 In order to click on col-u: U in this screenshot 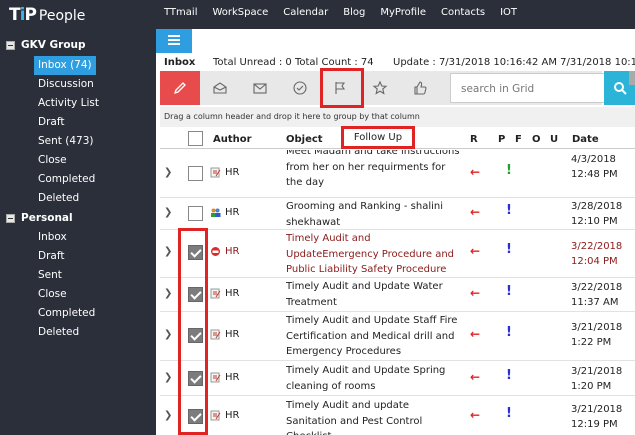, I will do `click(554, 139)`.